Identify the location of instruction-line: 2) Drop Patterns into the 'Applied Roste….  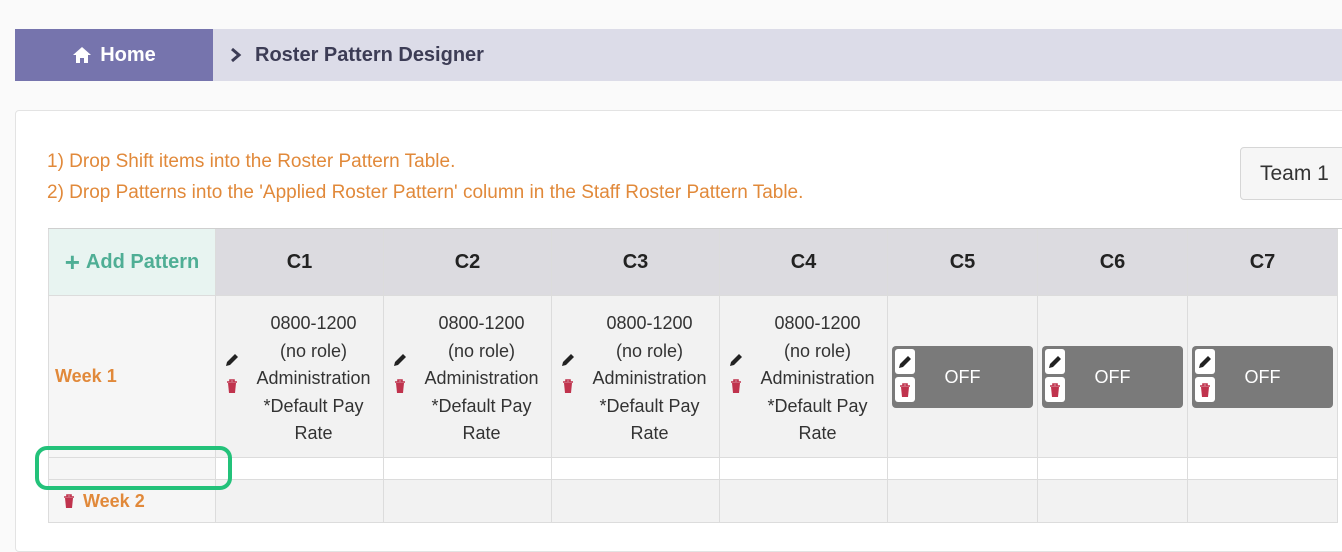
(425, 192).